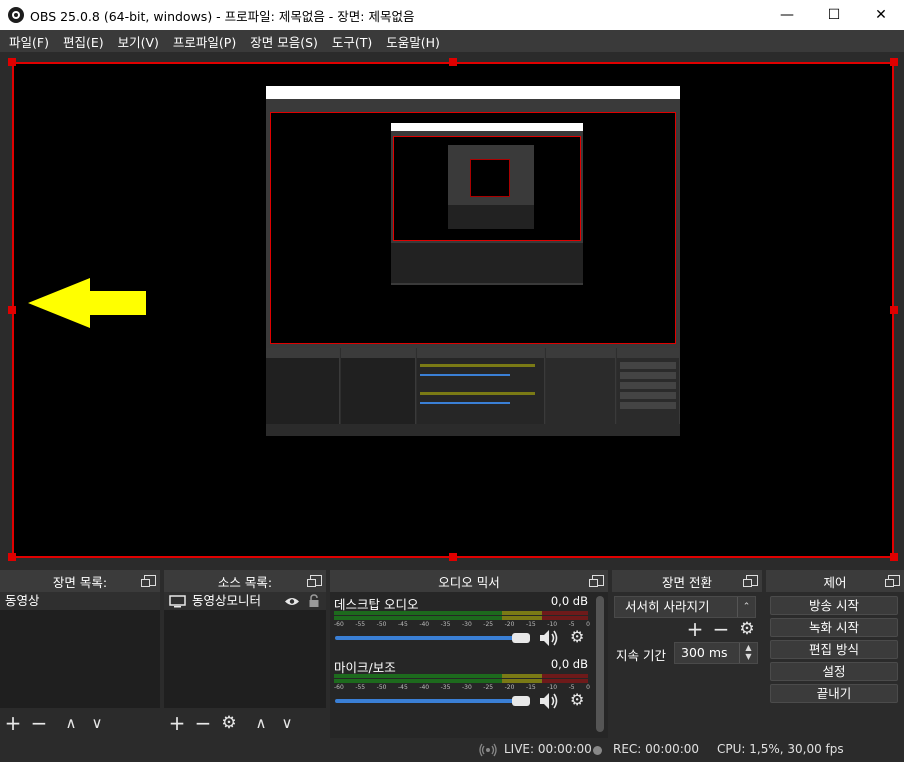 The image size is (904, 762). I want to click on resize-handle-top-left, so click(12, 62).